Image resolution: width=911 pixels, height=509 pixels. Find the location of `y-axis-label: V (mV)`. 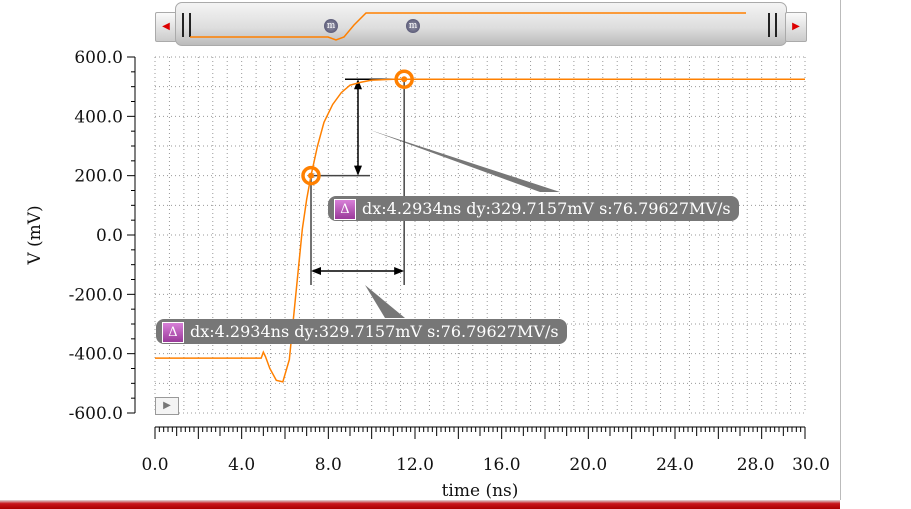

y-axis-label: V (mV) is located at coordinates (35, 235).